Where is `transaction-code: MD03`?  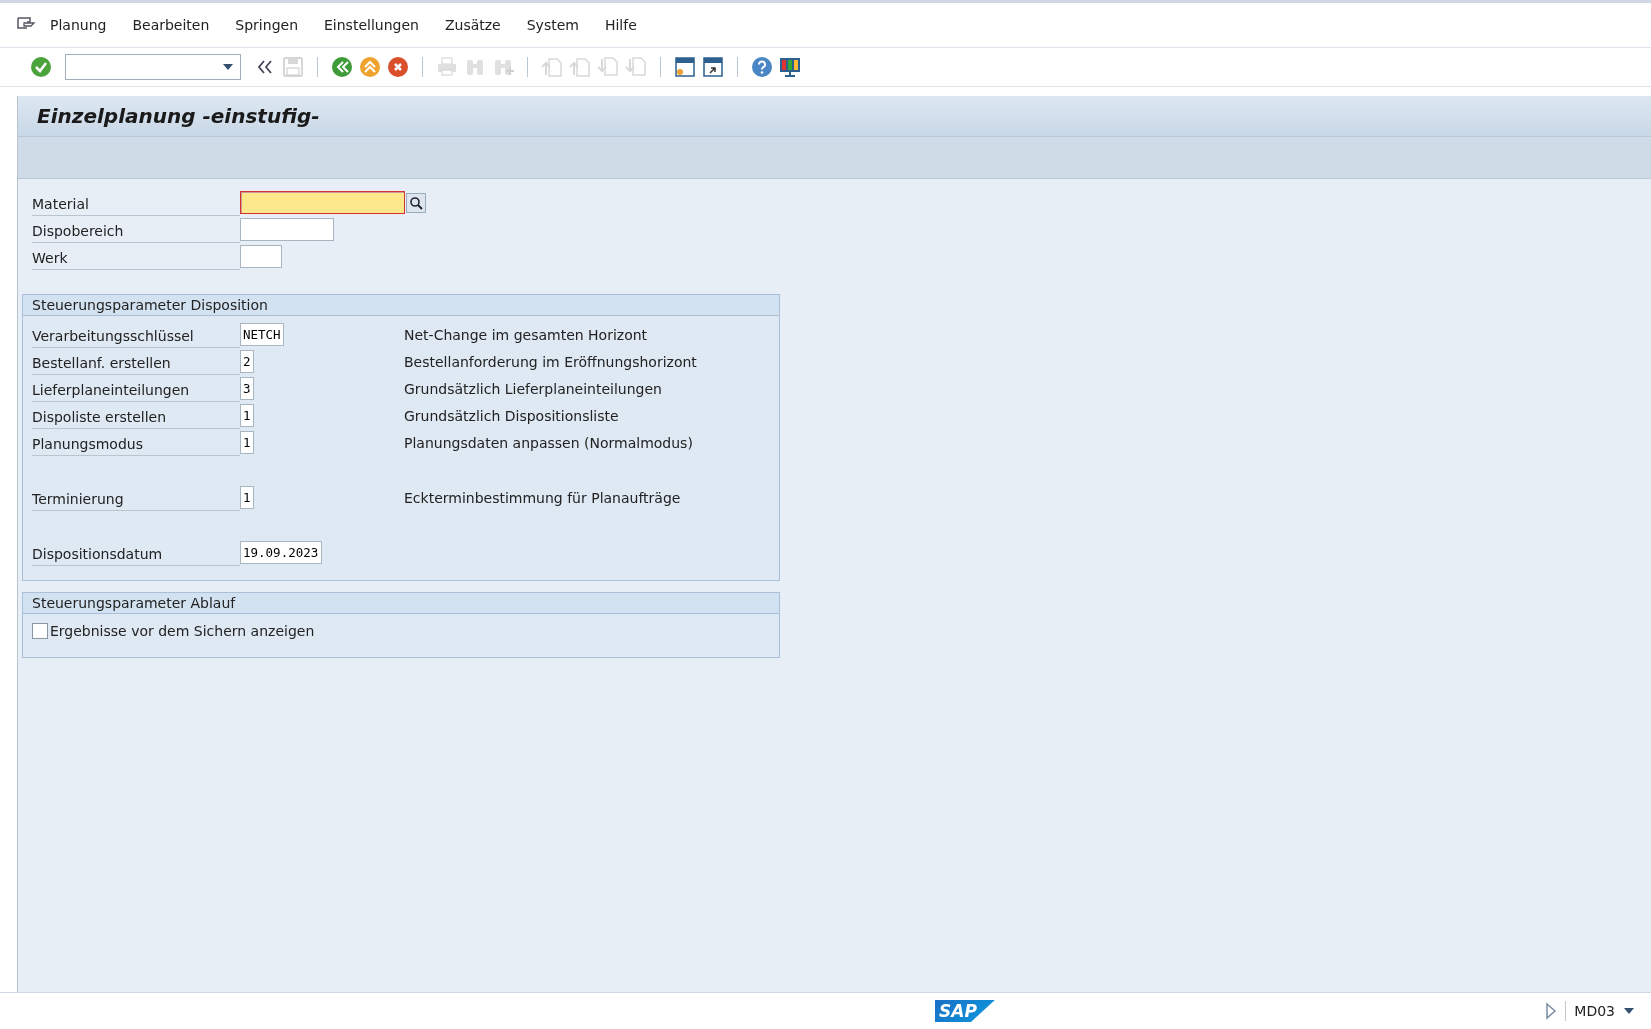 transaction-code: MD03 is located at coordinates (1594, 1011).